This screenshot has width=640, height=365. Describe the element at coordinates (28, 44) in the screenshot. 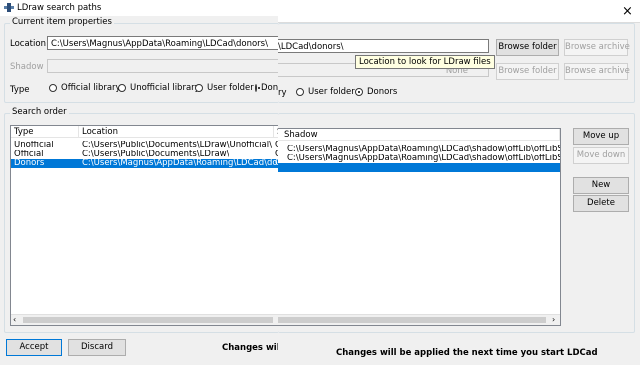

I see `location-label: Location` at that location.